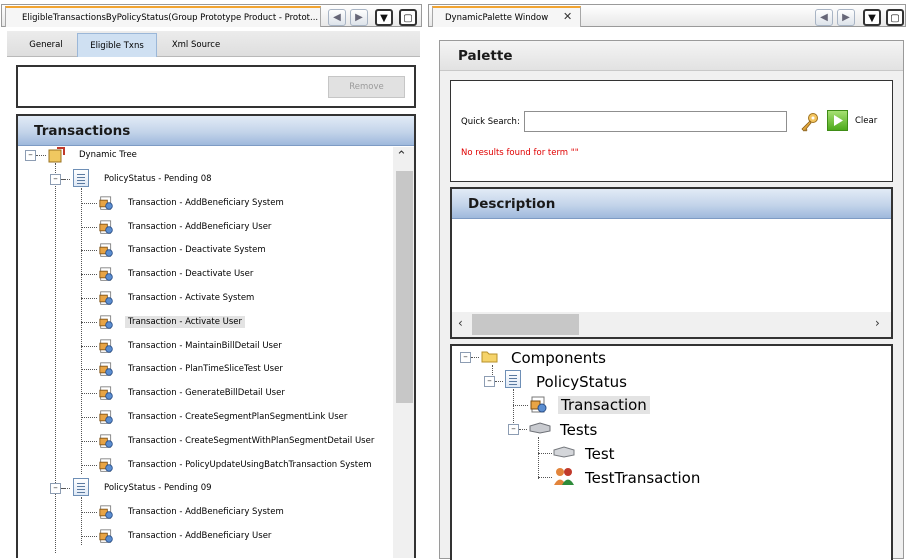  Describe the element at coordinates (513, 429) in the screenshot. I see `collapse-tests-icon: –` at that location.